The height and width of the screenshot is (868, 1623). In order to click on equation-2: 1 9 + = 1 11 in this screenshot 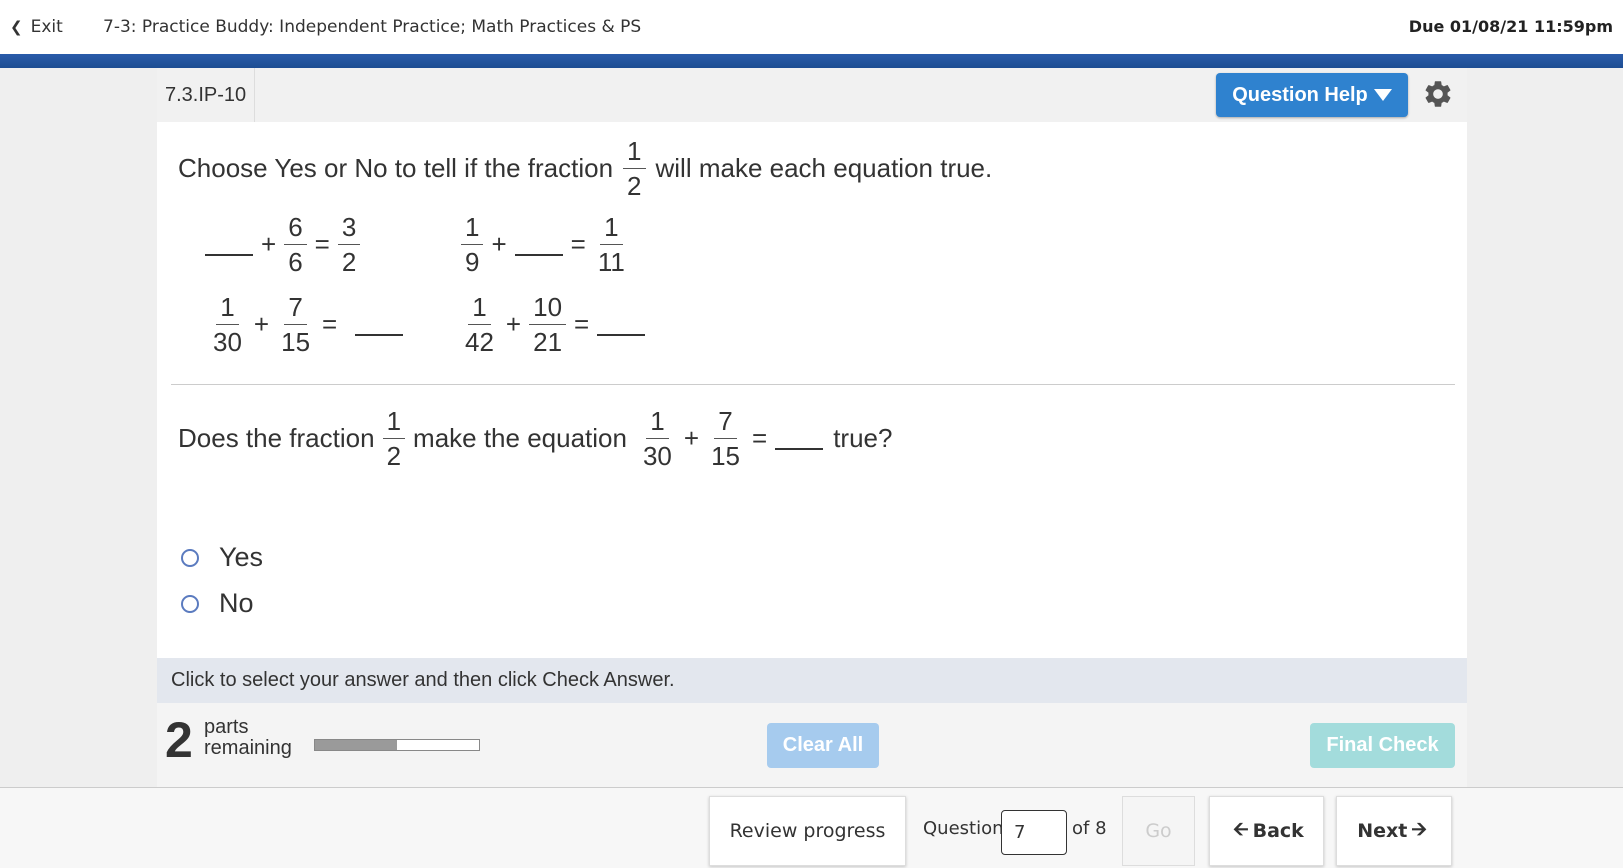, I will do `click(545, 244)`.